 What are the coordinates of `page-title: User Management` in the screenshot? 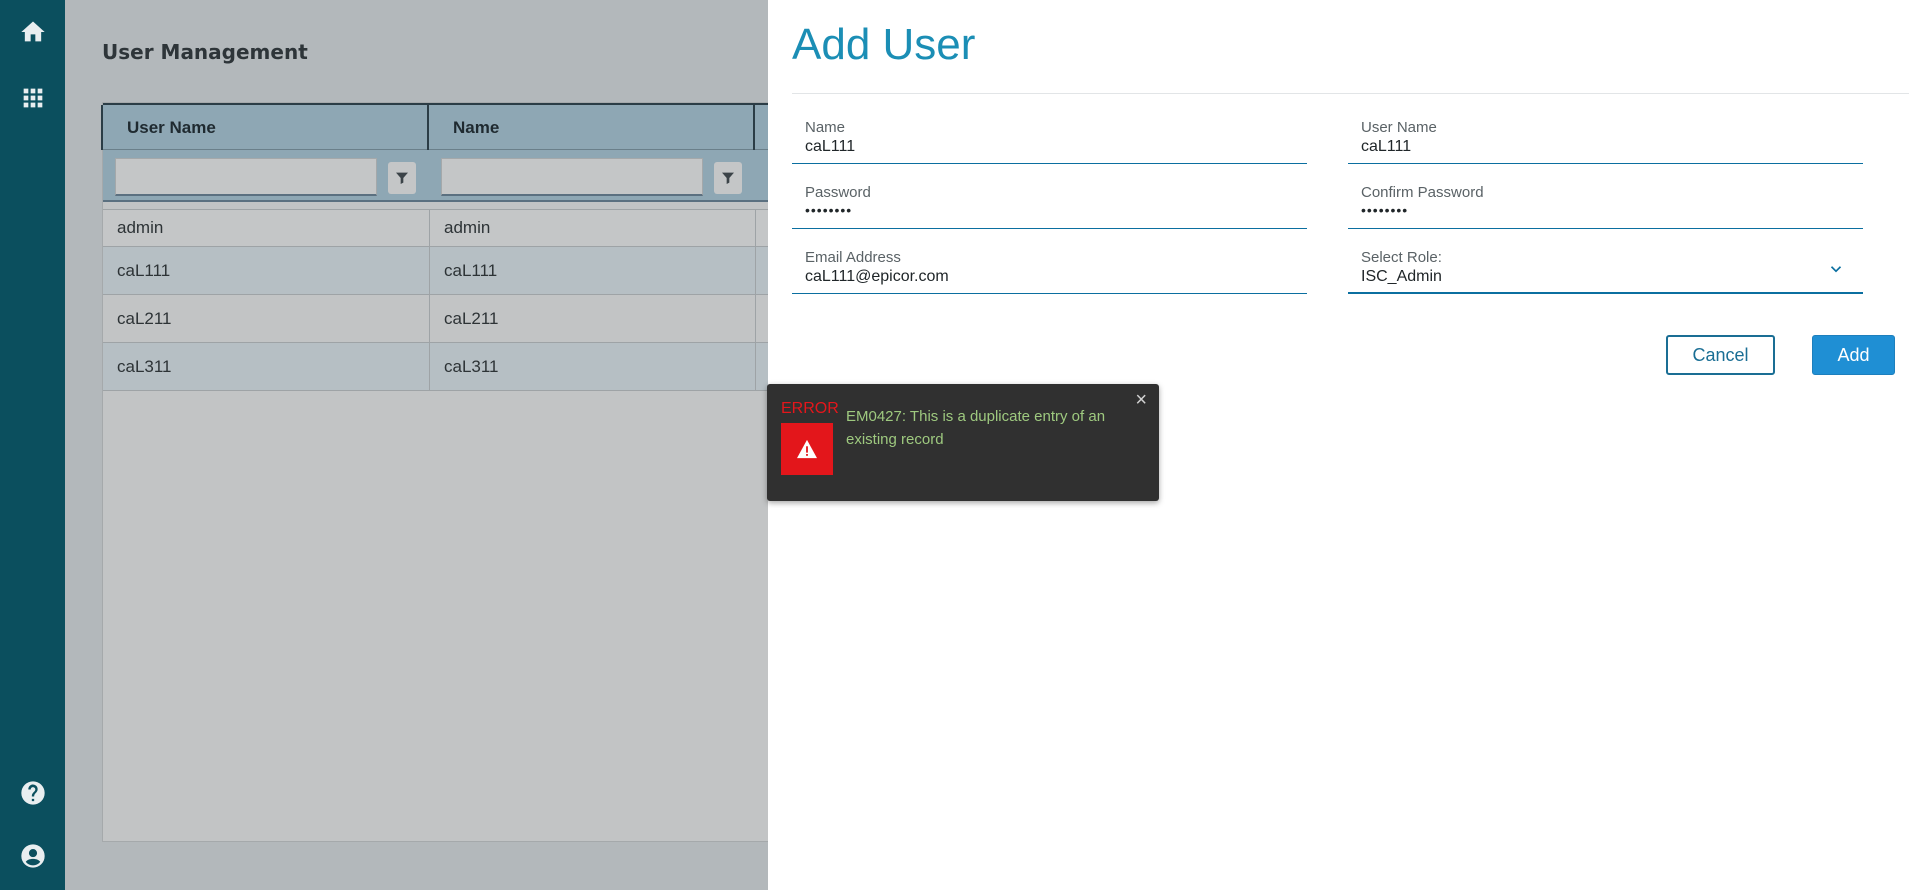 It's located at (205, 52).